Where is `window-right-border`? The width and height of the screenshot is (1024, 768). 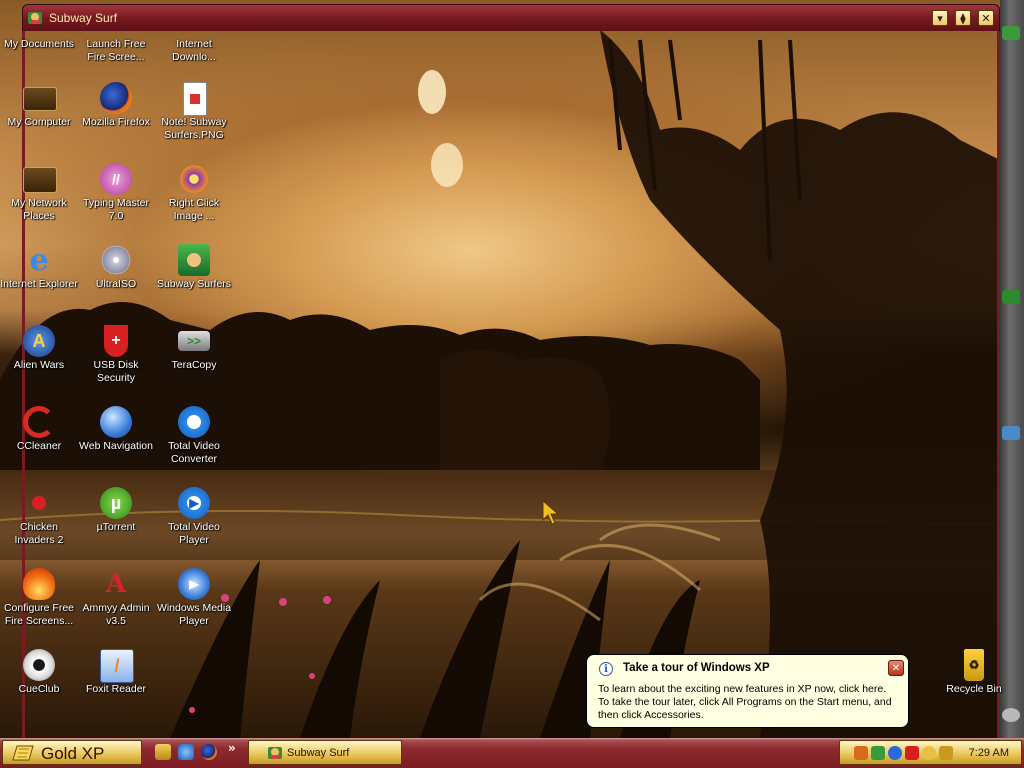 window-right-border is located at coordinates (998, 384).